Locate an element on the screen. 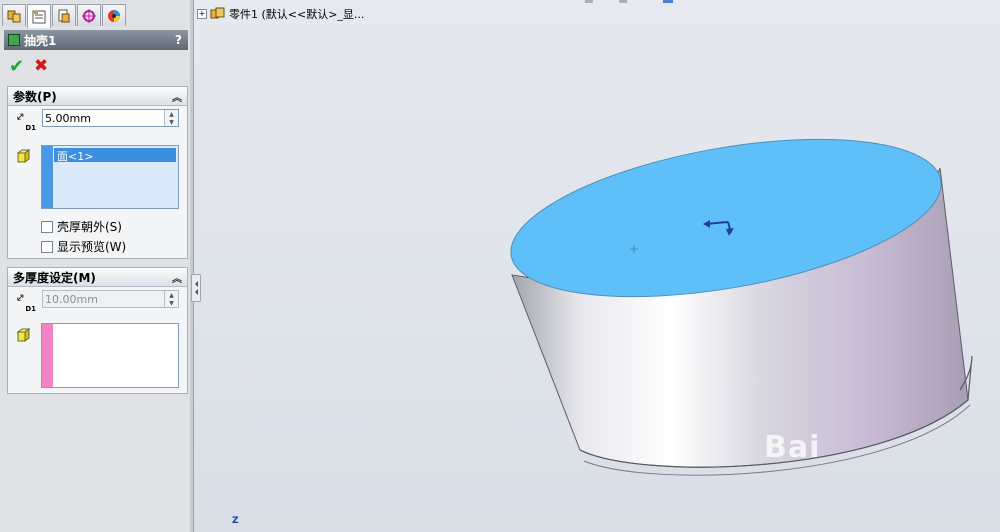  manager-tabs is located at coordinates (64, 16).